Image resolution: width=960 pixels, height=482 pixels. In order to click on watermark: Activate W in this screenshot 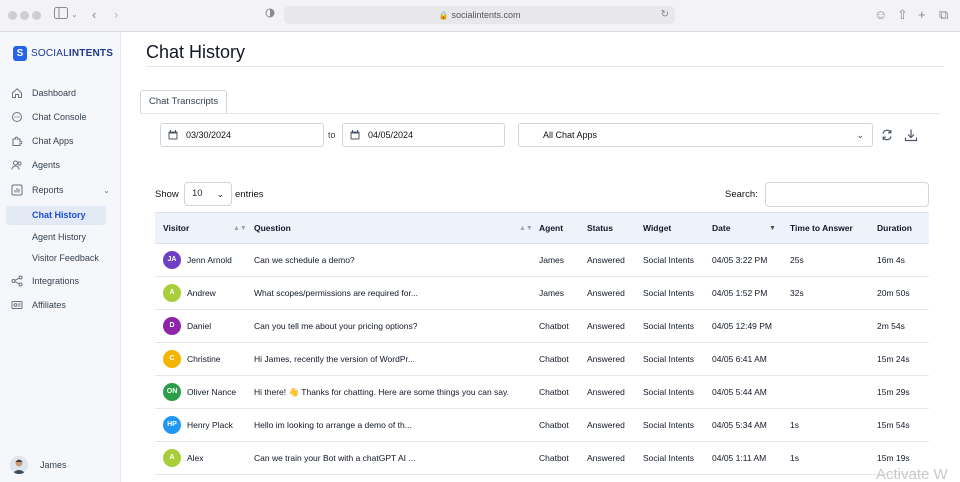, I will do `click(912, 474)`.